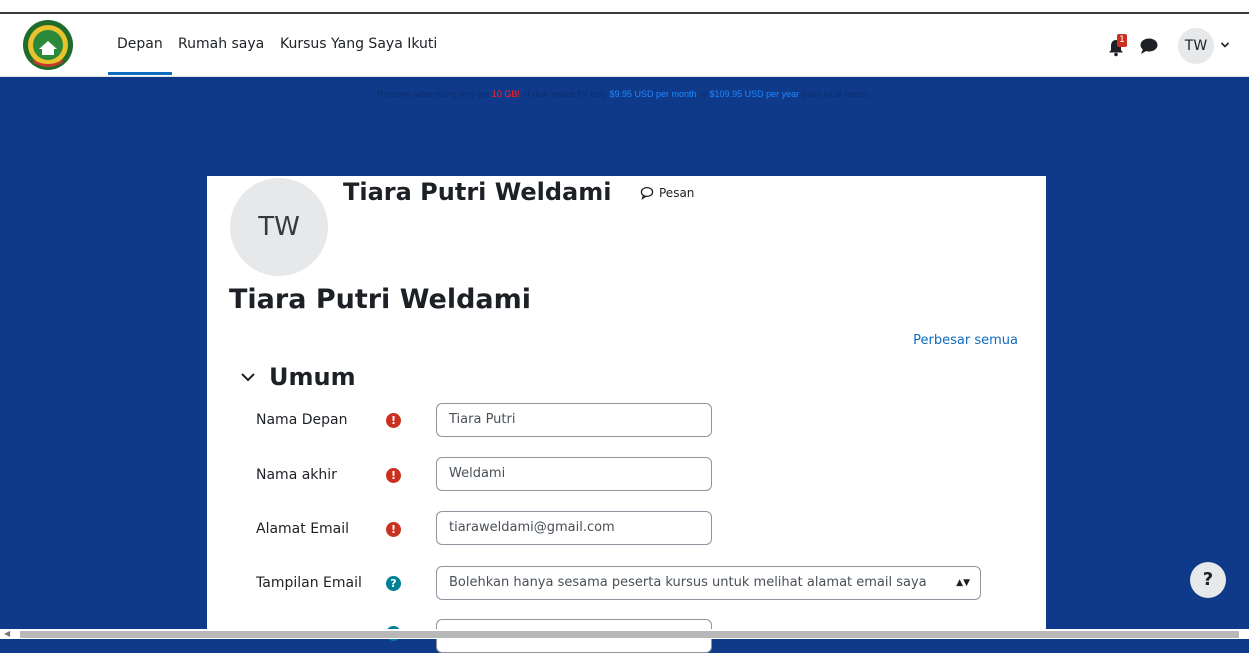  Describe the element at coordinates (574, 474) in the screenshot. I see `last-name-input: Weldami` at that location.